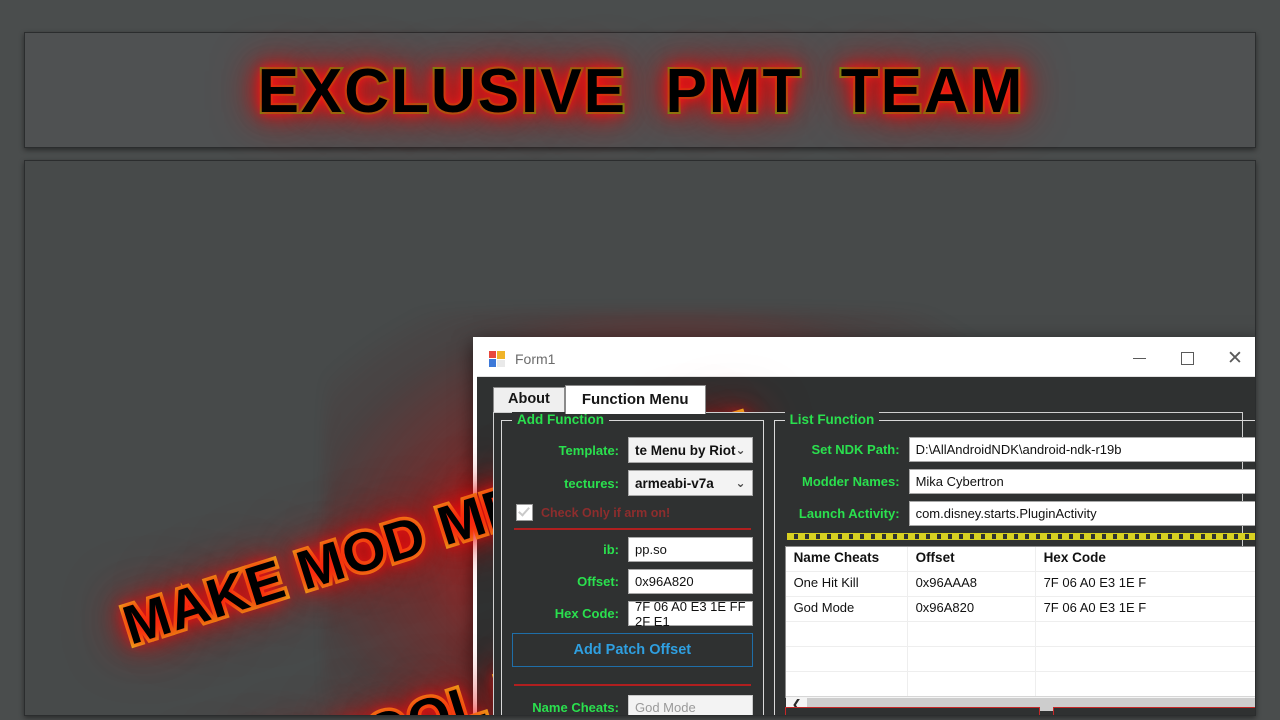 The height and width of the screenshot is (720, 1280). Describe the element at coordinates (849, 513) in the screenshot. I see `launch-activity-label: Launch Activity:` at that location.